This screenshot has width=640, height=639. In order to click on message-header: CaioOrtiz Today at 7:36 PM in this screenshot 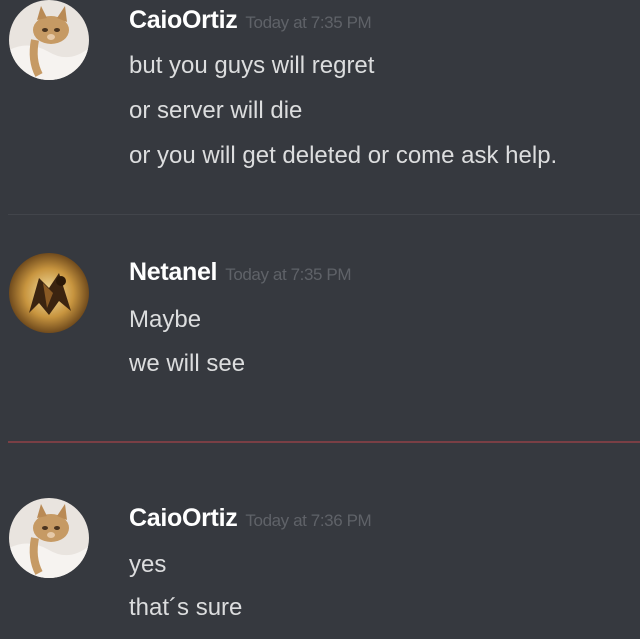, I will do `click(250, 518)`.